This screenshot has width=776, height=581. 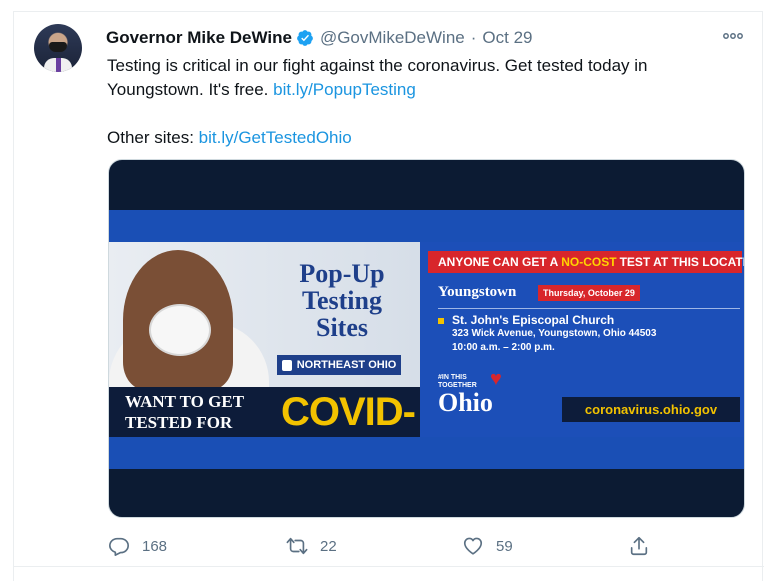 I want to click on avatar, so click(x=58, y=48).